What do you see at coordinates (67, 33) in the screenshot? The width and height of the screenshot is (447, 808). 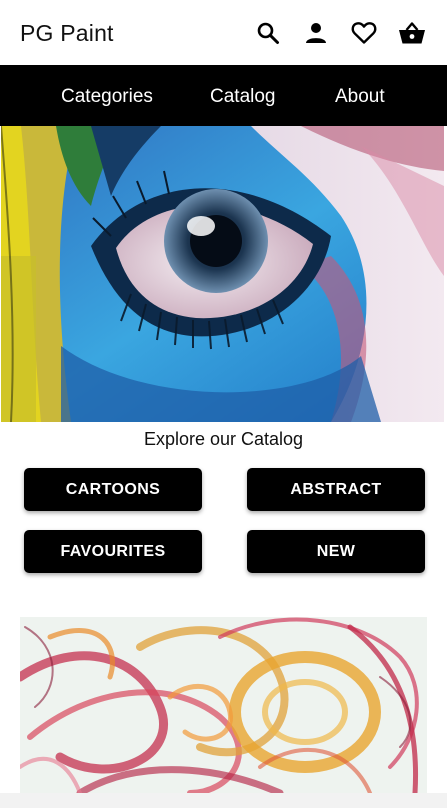 I see `brand-logo: PG Paint` at bounding box center [67, 33].